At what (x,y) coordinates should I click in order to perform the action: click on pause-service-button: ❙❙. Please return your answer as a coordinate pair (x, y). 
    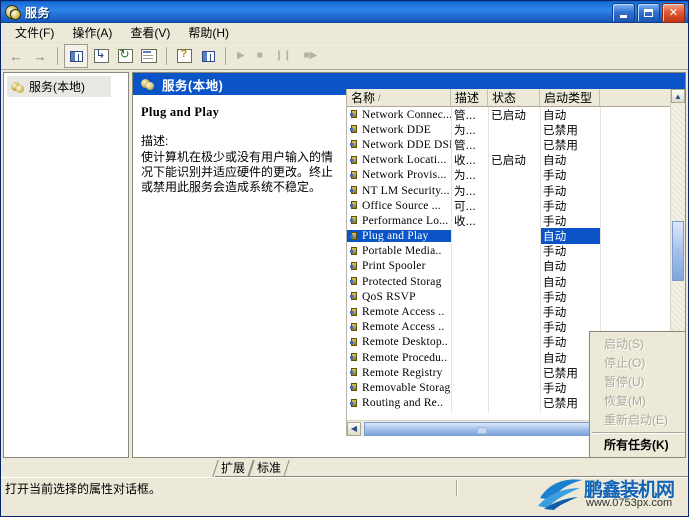
    Looking at the image, I should click on (283, 56).